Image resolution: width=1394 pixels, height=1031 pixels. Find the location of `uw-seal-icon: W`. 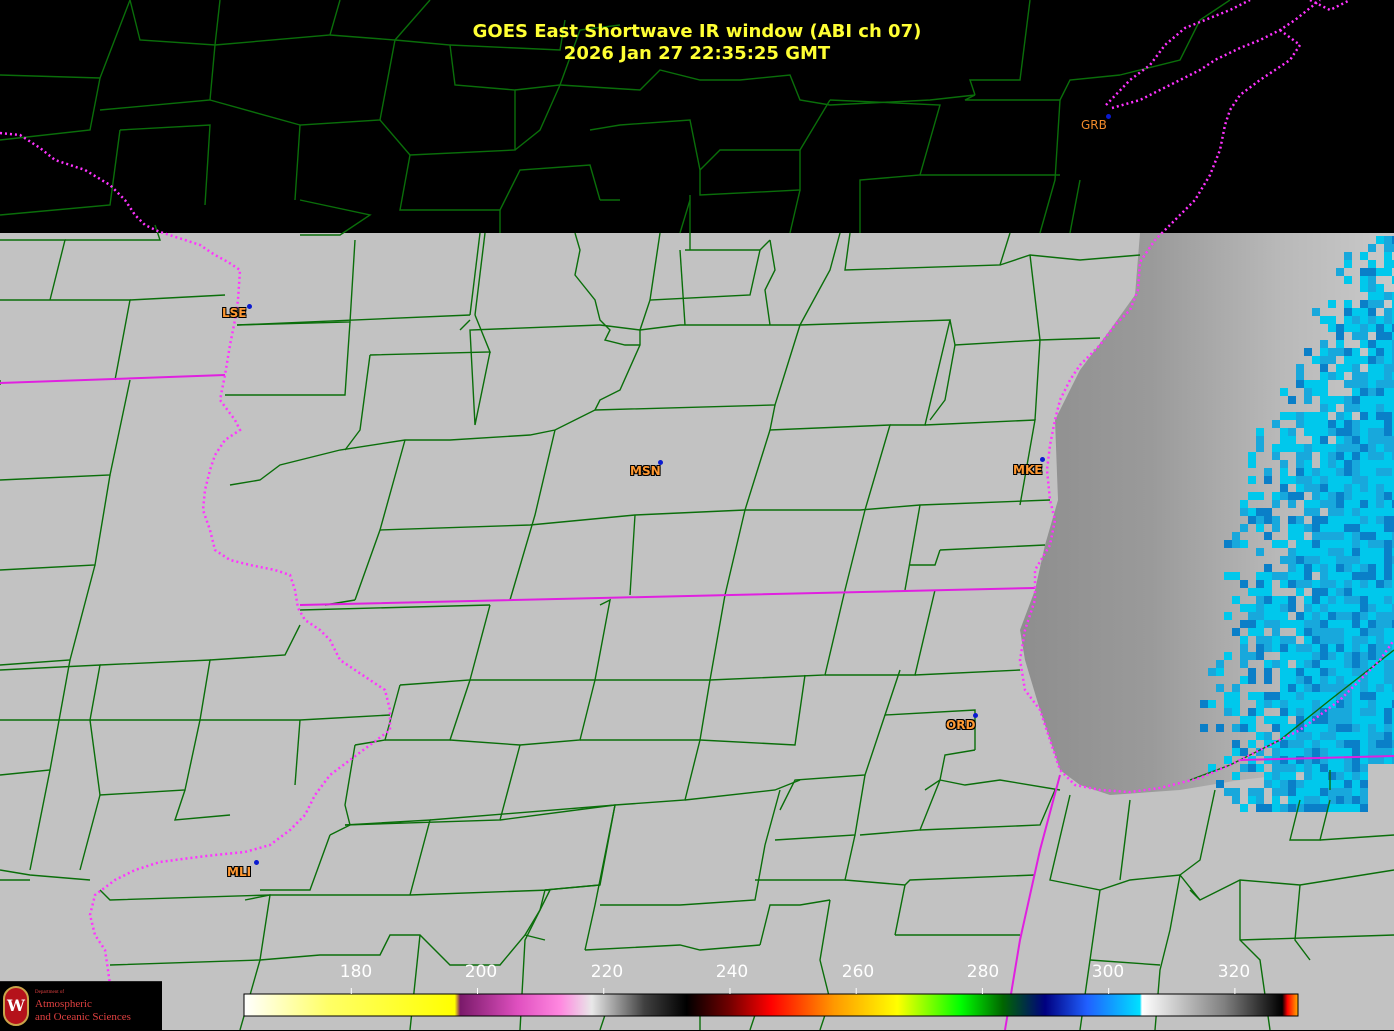

uw-seal-icon: W is located at coordinates (16, 1006).